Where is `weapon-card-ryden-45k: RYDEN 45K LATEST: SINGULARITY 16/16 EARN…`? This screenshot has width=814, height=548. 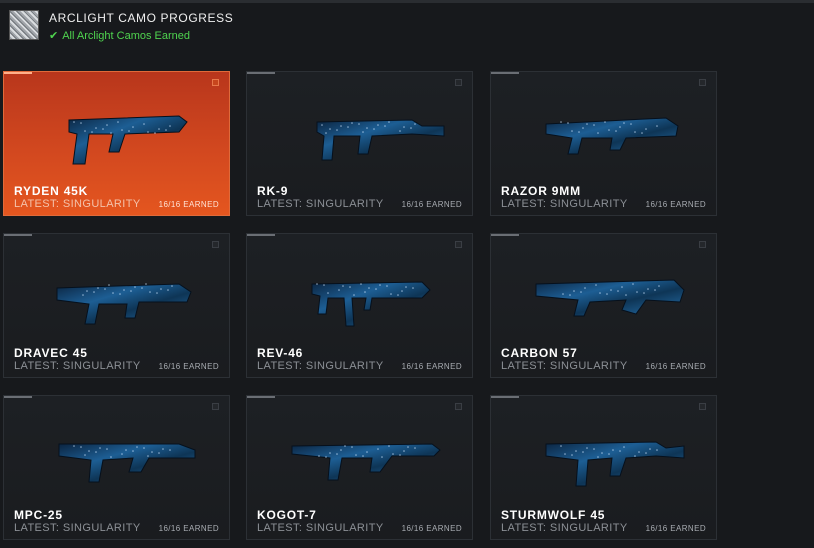 weapon-card-ryden-45k: RYDEN 45K LATEST: SINGULARITY 16/16 EARN… is located at coordinates (116, 143).